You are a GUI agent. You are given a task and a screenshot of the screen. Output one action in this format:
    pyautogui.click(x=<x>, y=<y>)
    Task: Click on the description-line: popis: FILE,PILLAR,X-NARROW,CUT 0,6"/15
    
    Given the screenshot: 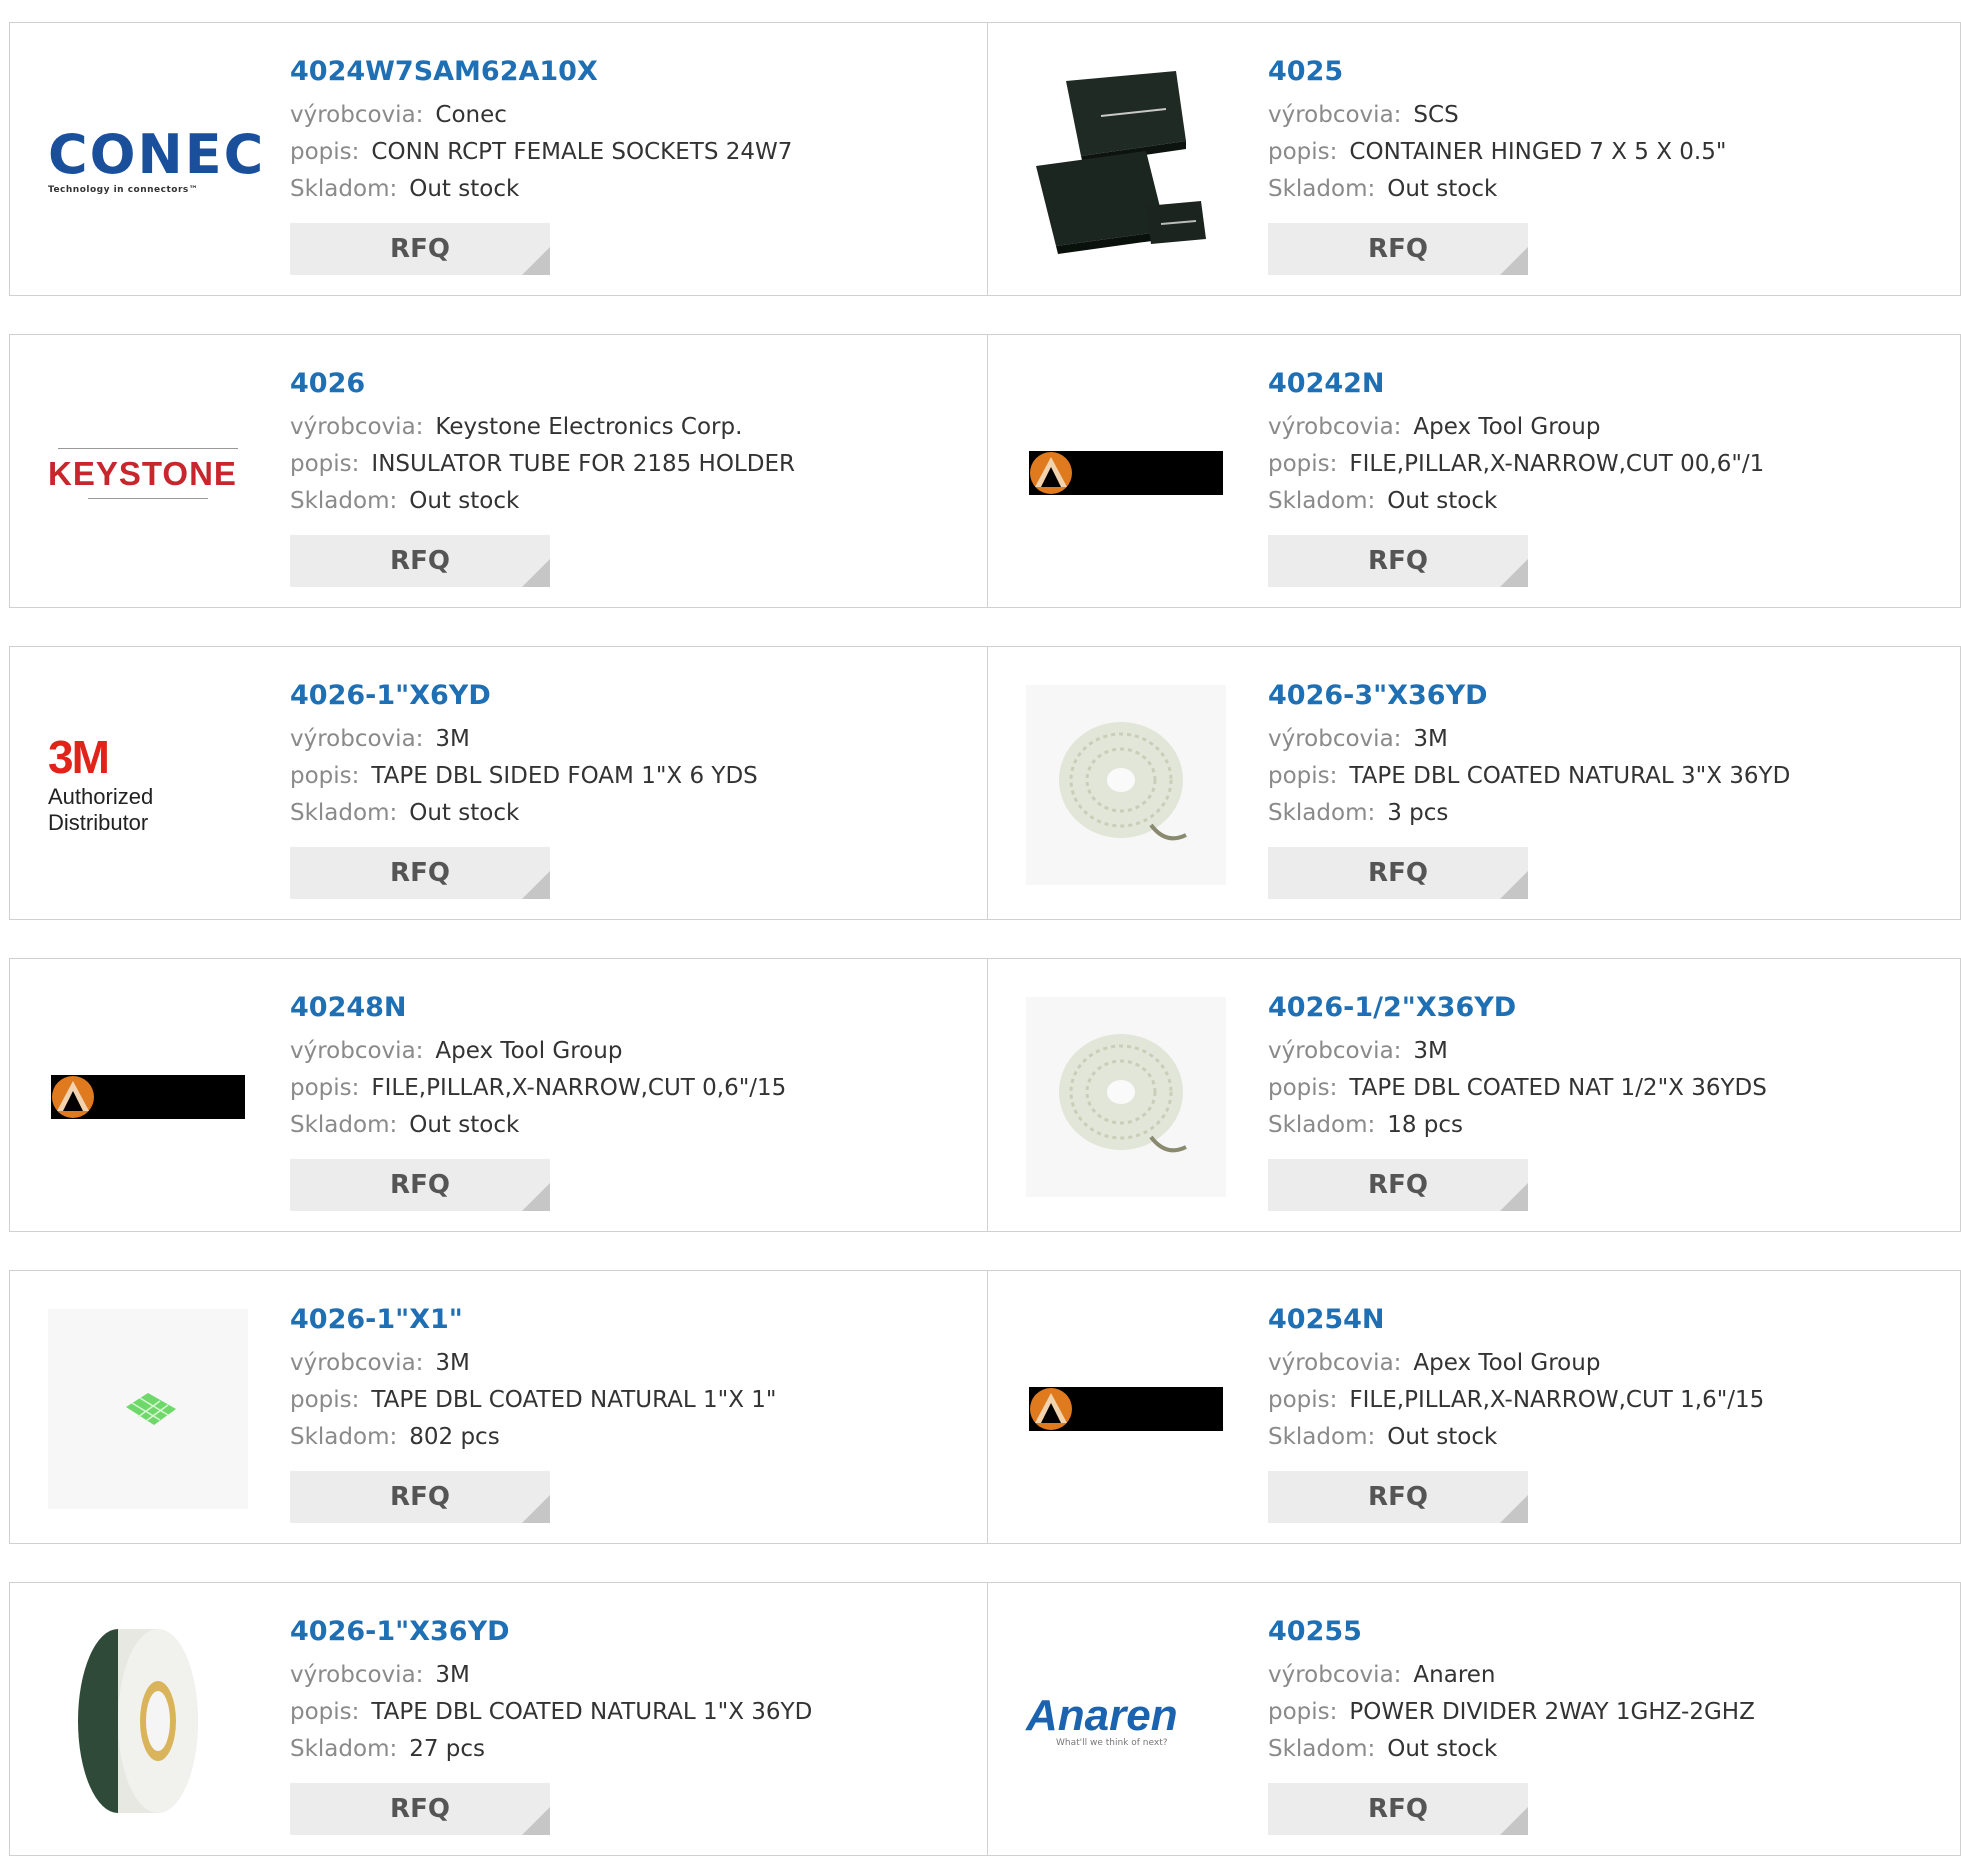 What is the action you would take?
    pyautogui.click(x=620, y=1088)
    